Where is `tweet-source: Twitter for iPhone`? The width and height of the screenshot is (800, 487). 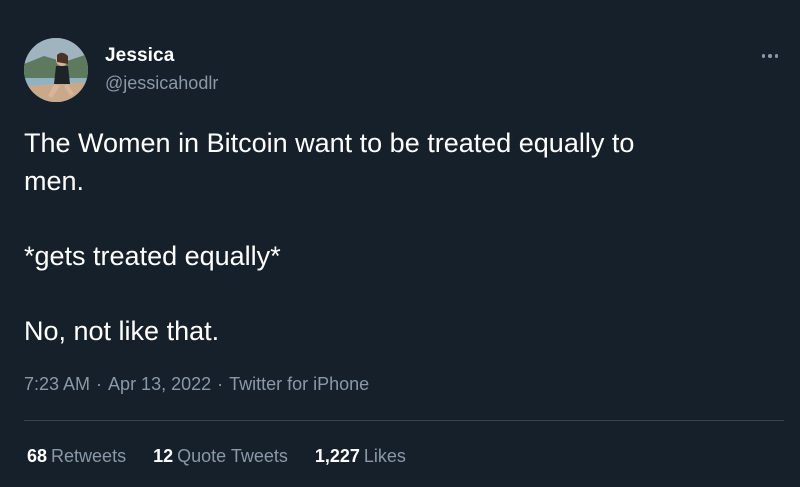
tweet-source: Twitter for iPhone is located at coordinates (299, 384).